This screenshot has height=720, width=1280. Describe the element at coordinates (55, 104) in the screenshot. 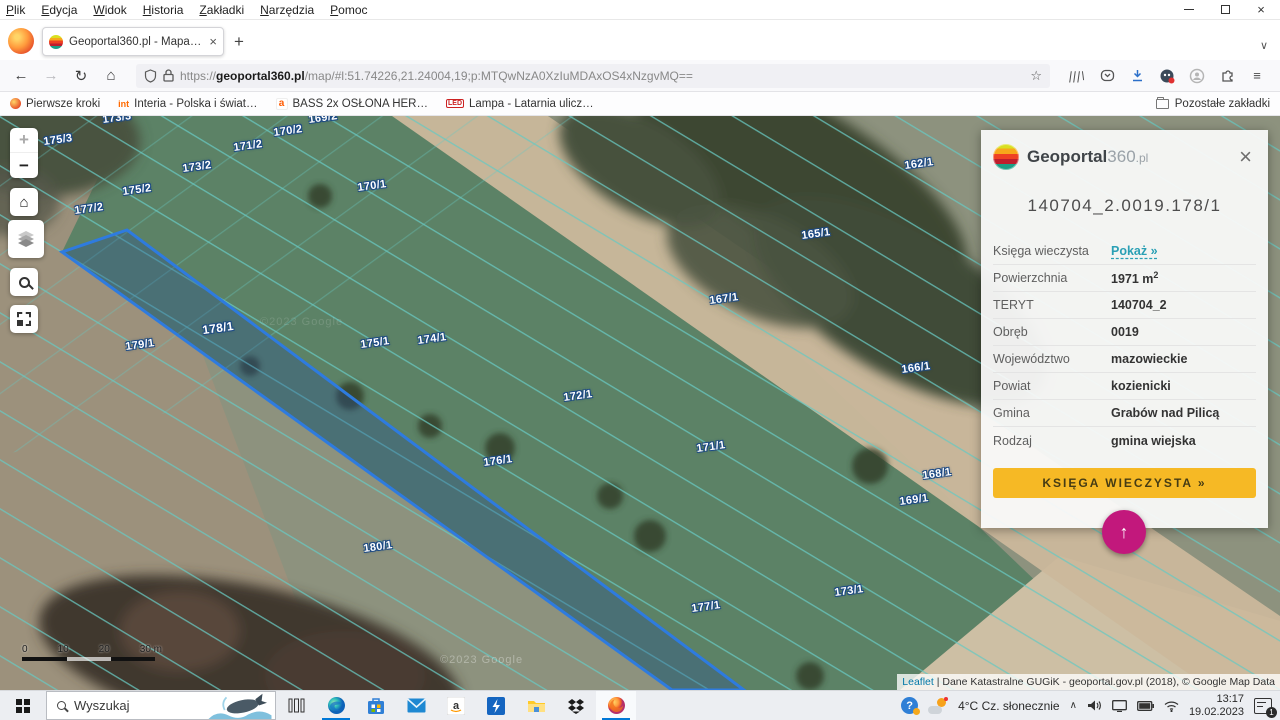

I see `bookmark-item: Pierwsze kroki` at that location.